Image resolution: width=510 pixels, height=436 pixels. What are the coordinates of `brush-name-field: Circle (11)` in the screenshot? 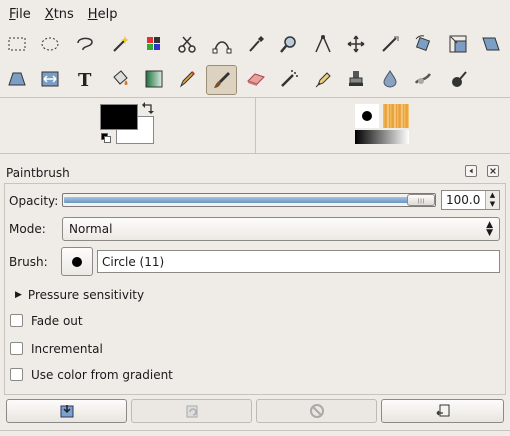 It's located at (298, 261).